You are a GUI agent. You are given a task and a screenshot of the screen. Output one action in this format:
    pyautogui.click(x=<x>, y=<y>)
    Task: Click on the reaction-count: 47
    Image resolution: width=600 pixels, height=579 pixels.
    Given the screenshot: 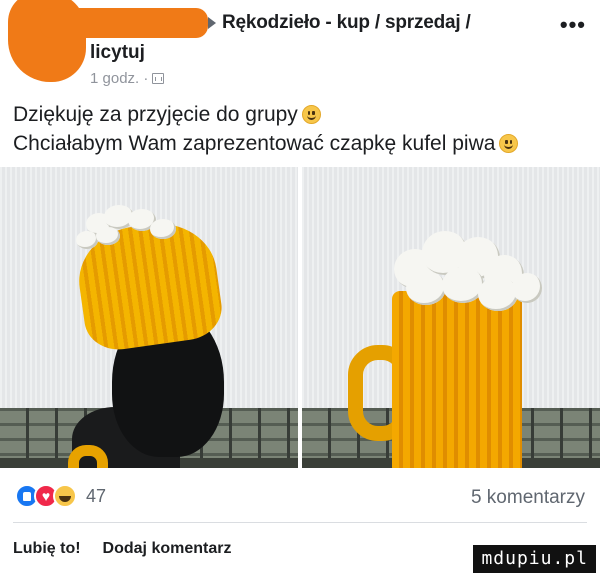 What is the action you would take?
    pyautogui.click(x=96, y=495)
    